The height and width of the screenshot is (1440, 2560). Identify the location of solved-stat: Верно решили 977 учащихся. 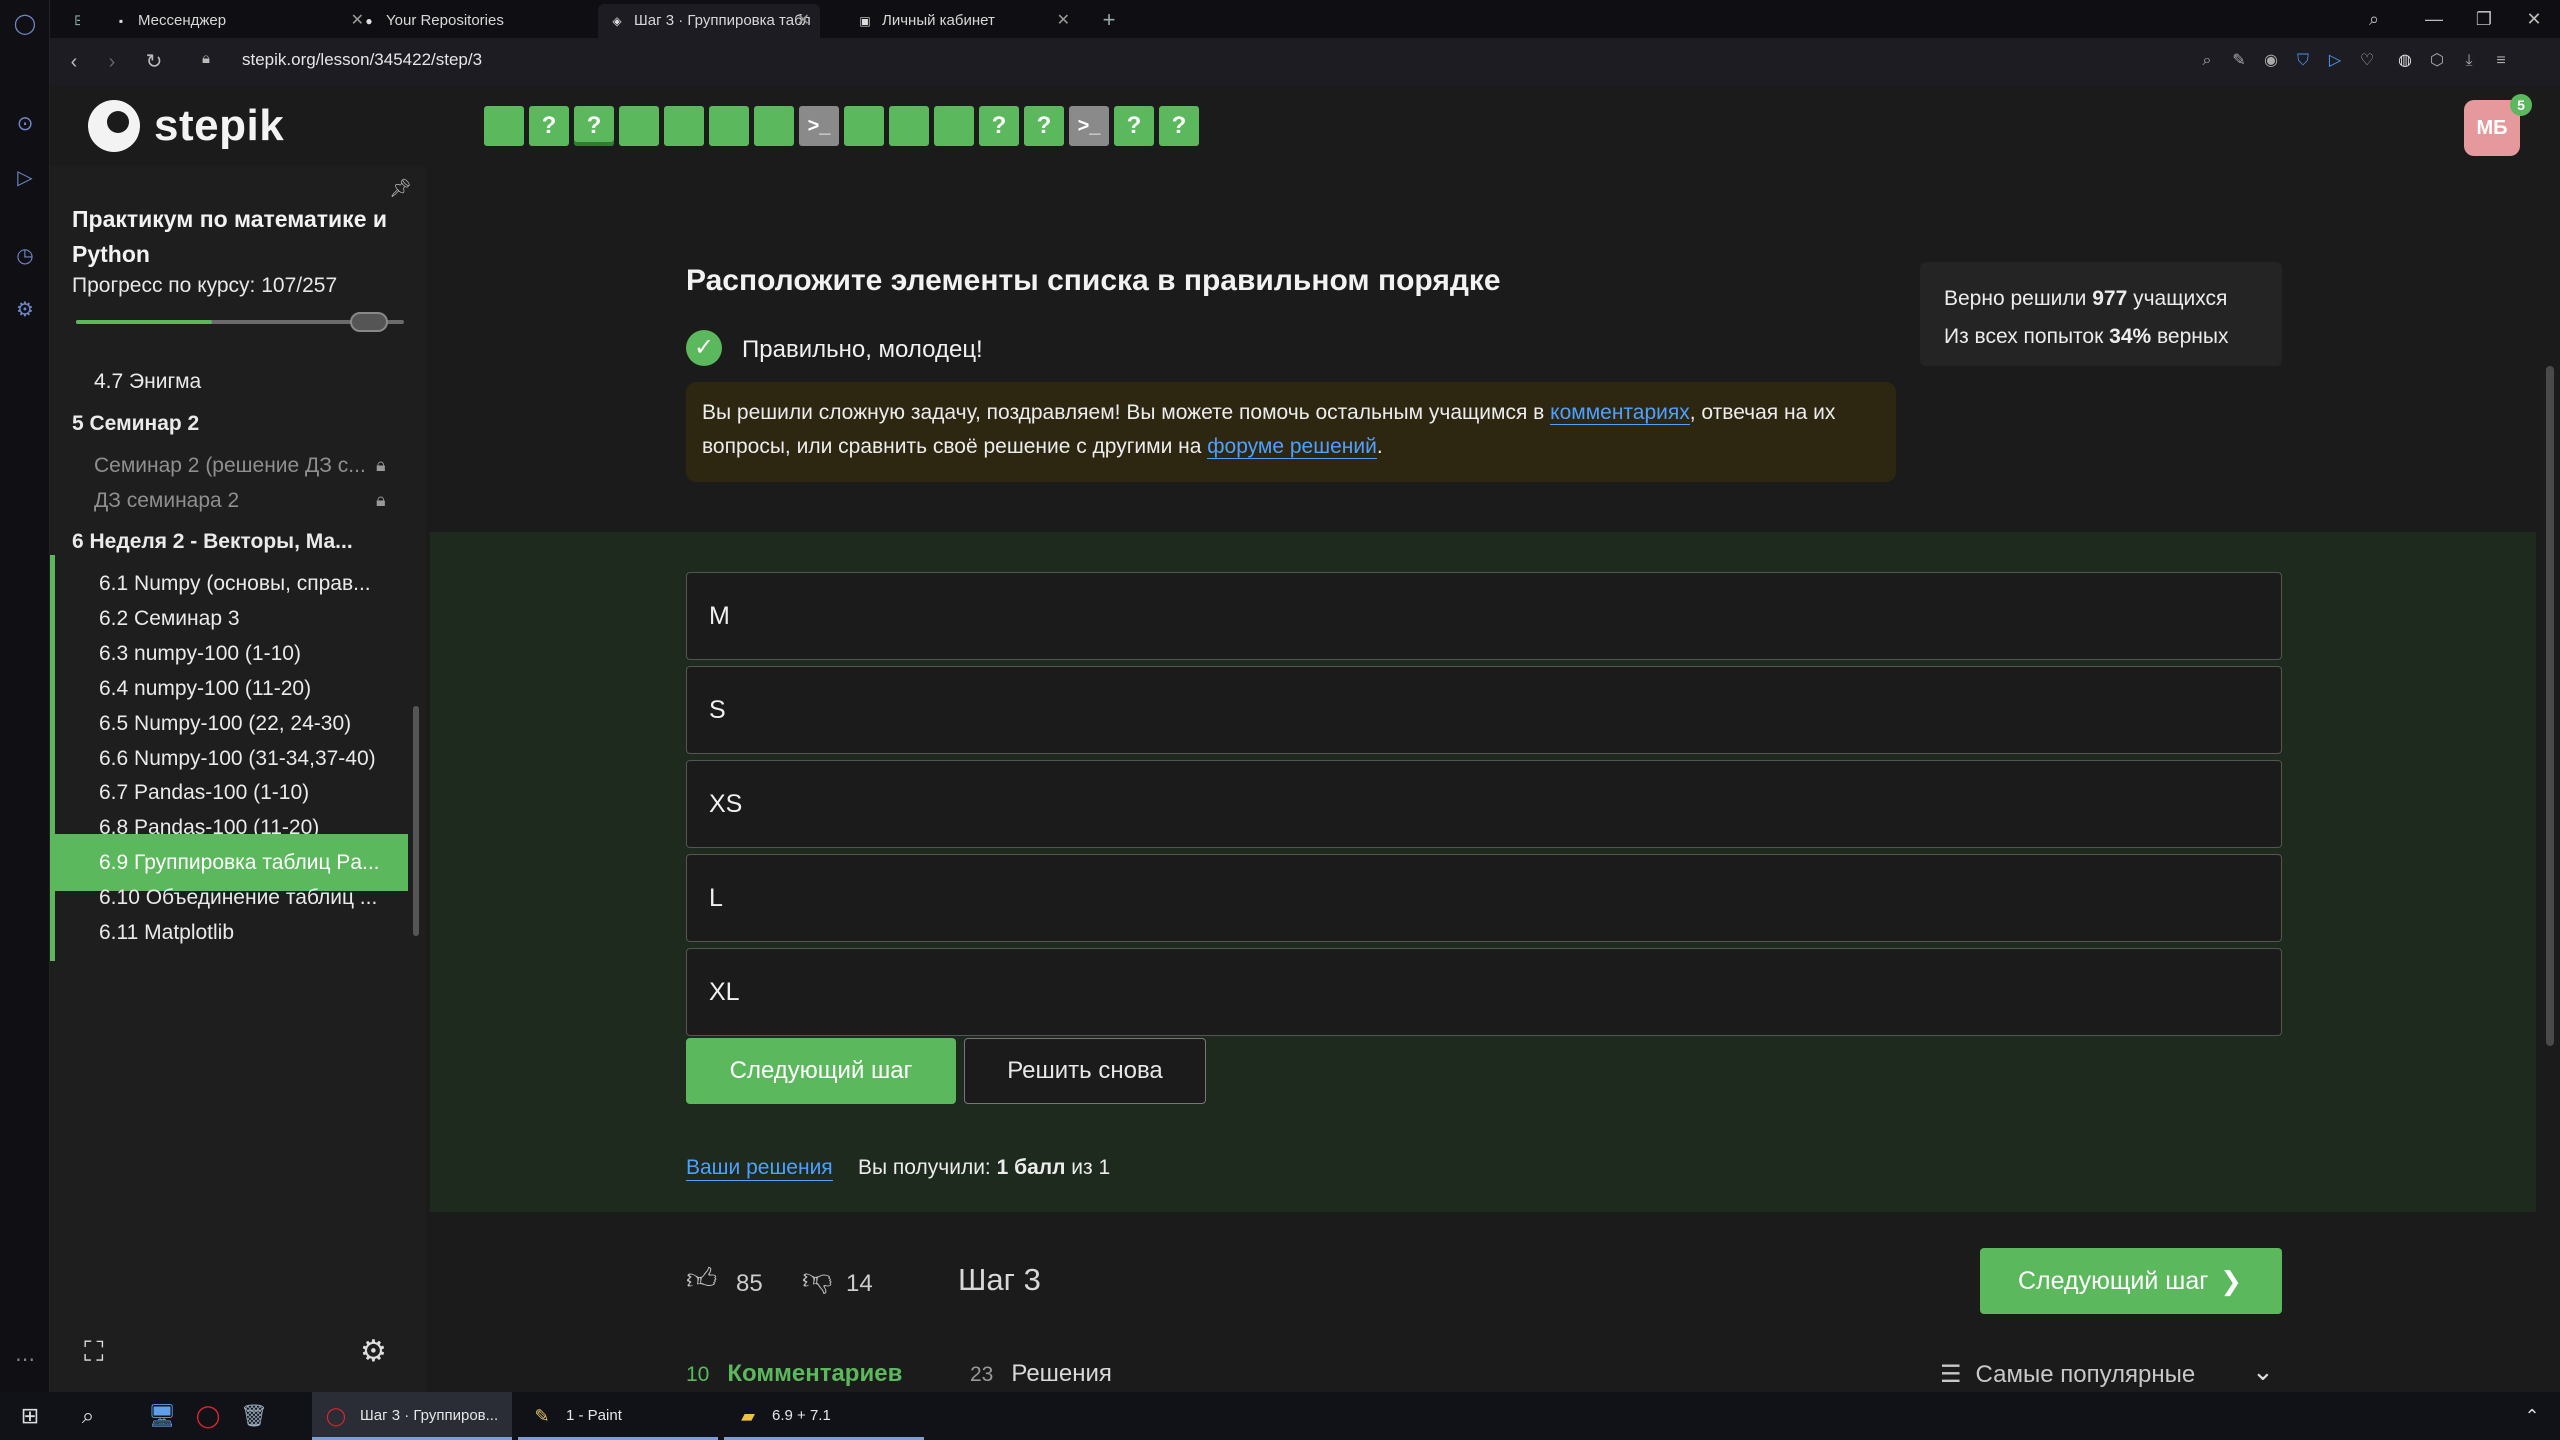
(2101, 299).